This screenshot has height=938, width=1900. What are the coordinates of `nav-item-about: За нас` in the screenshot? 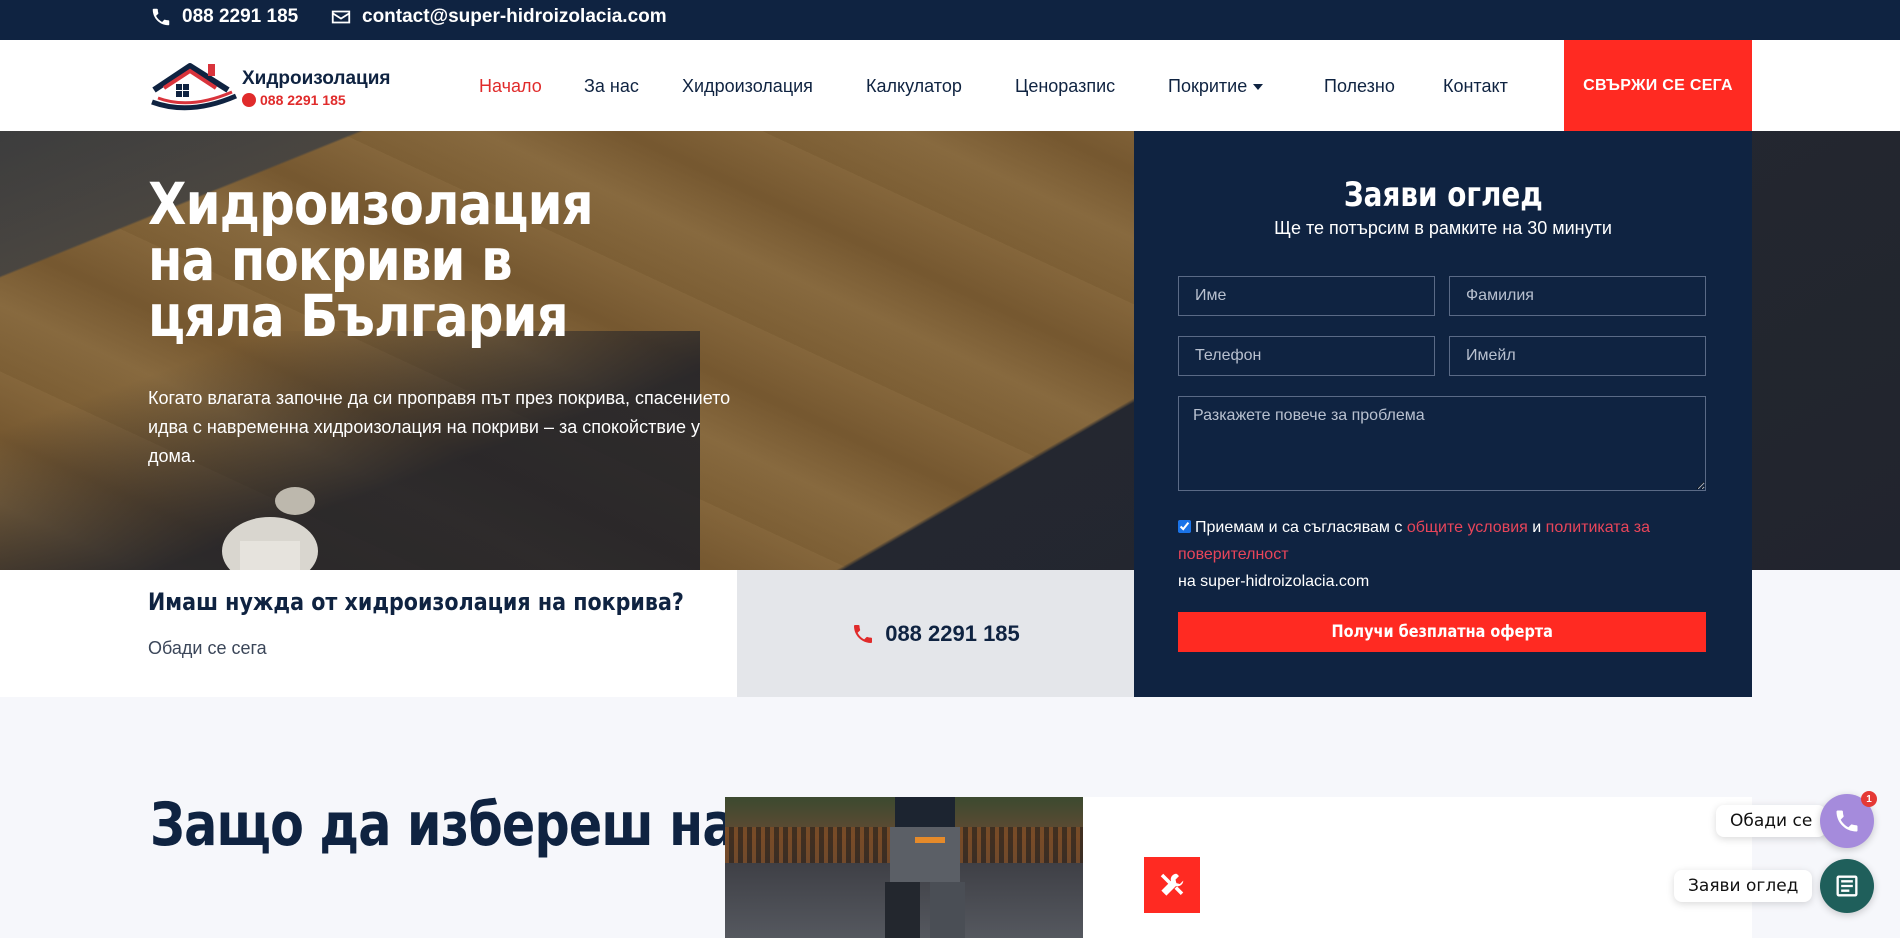 It's located at (611, 86).